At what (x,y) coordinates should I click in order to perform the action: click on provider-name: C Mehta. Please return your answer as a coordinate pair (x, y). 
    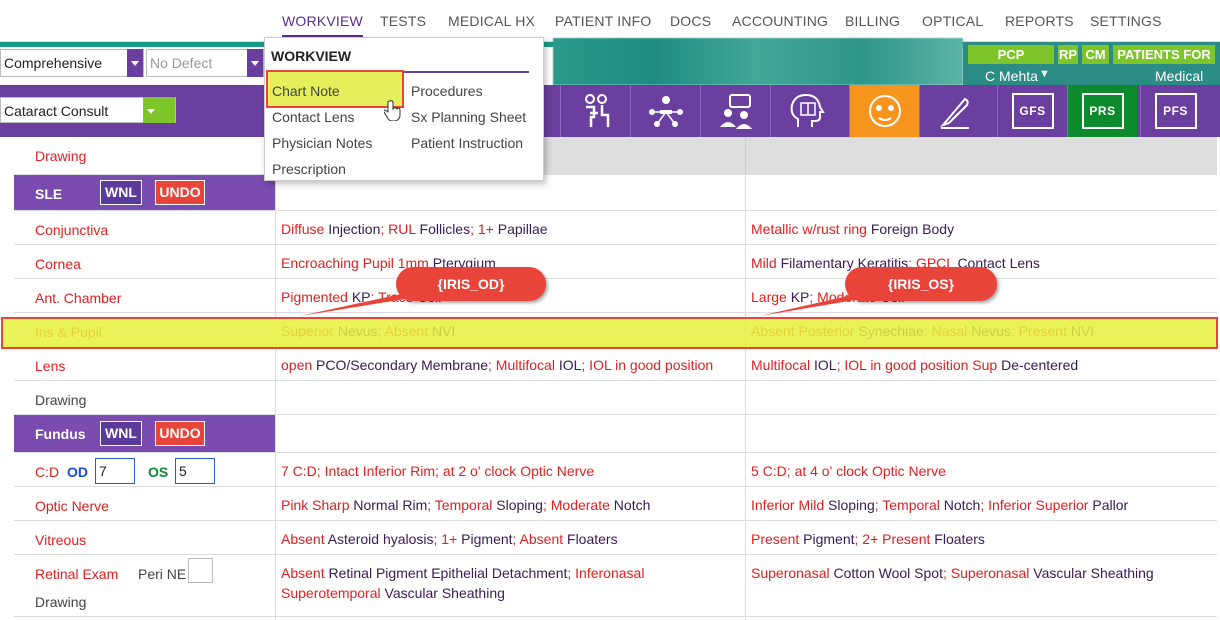
    Looking at the image, I should click on (1011, 76).